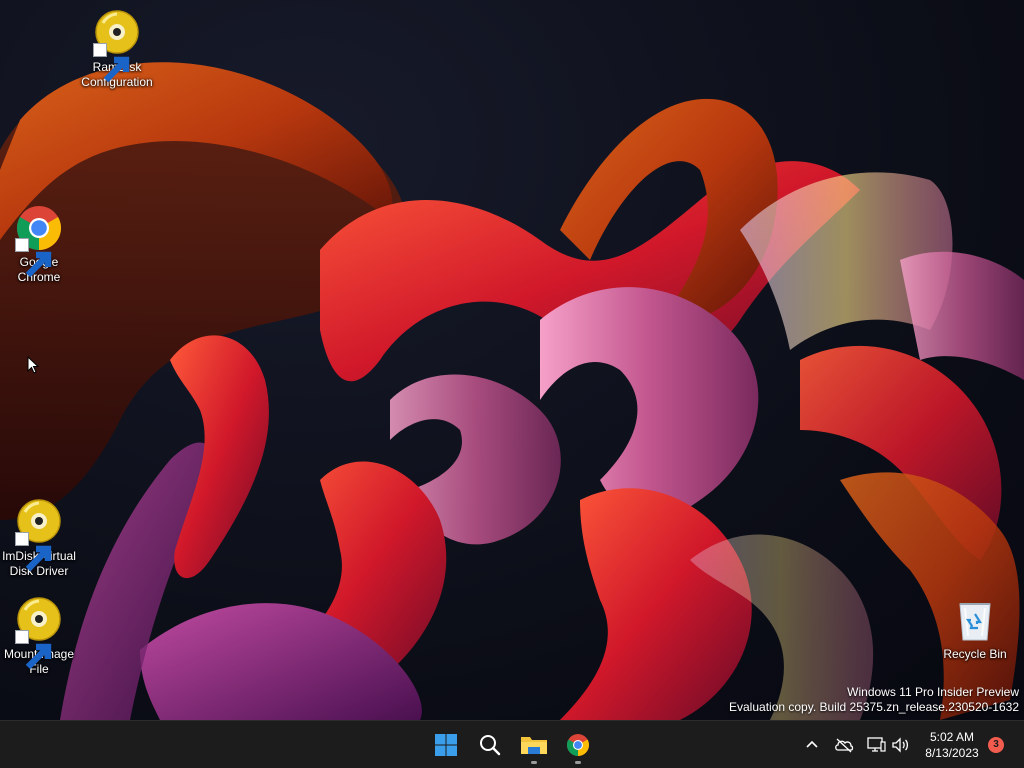 The image size is (1024, 768). I want to click on search-icon, so click(490, 745).